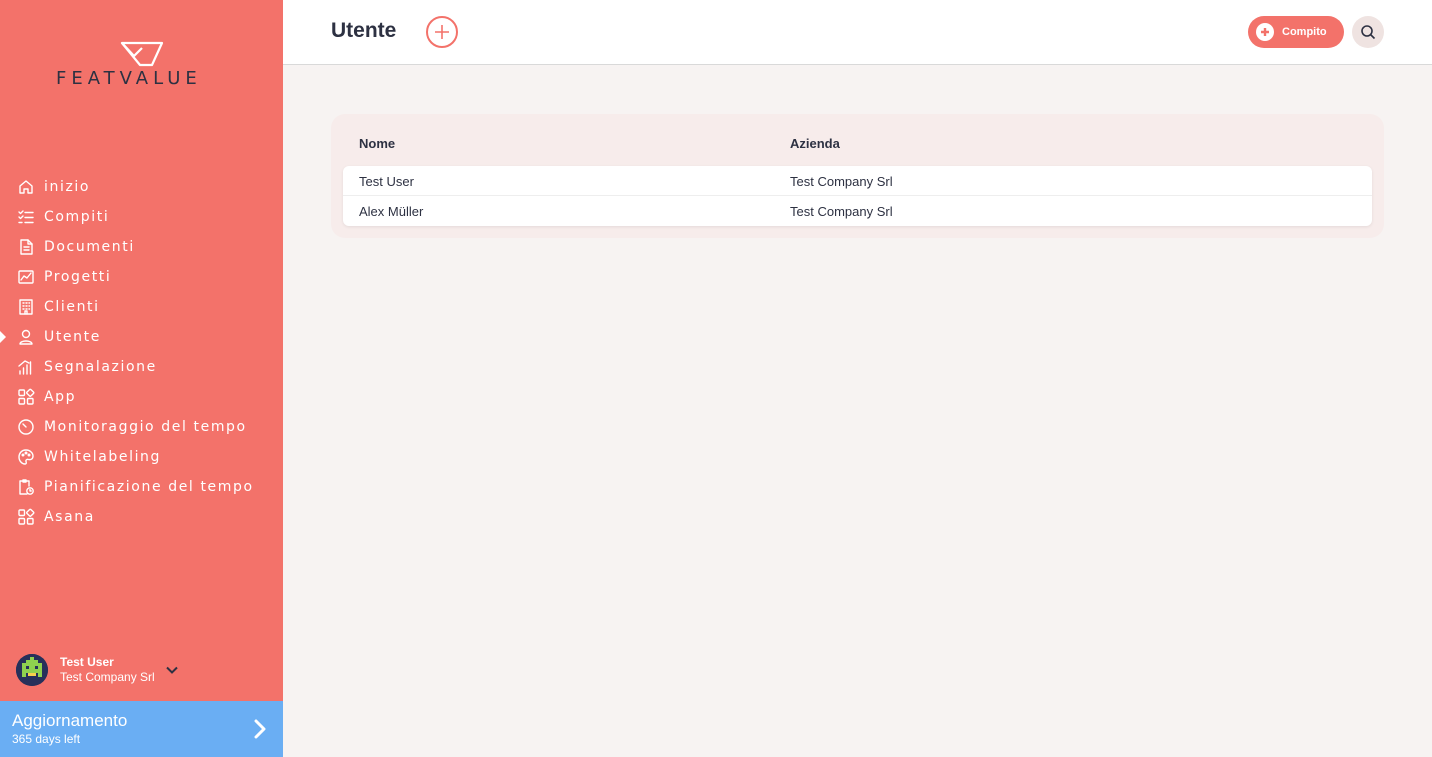 This screenshot has width=1432, height=757. What do you see at coordinates (103, 457) in the screenshot?
I see `sidebar-item-label: Whitelabeling` at bounding box center [103, 457].